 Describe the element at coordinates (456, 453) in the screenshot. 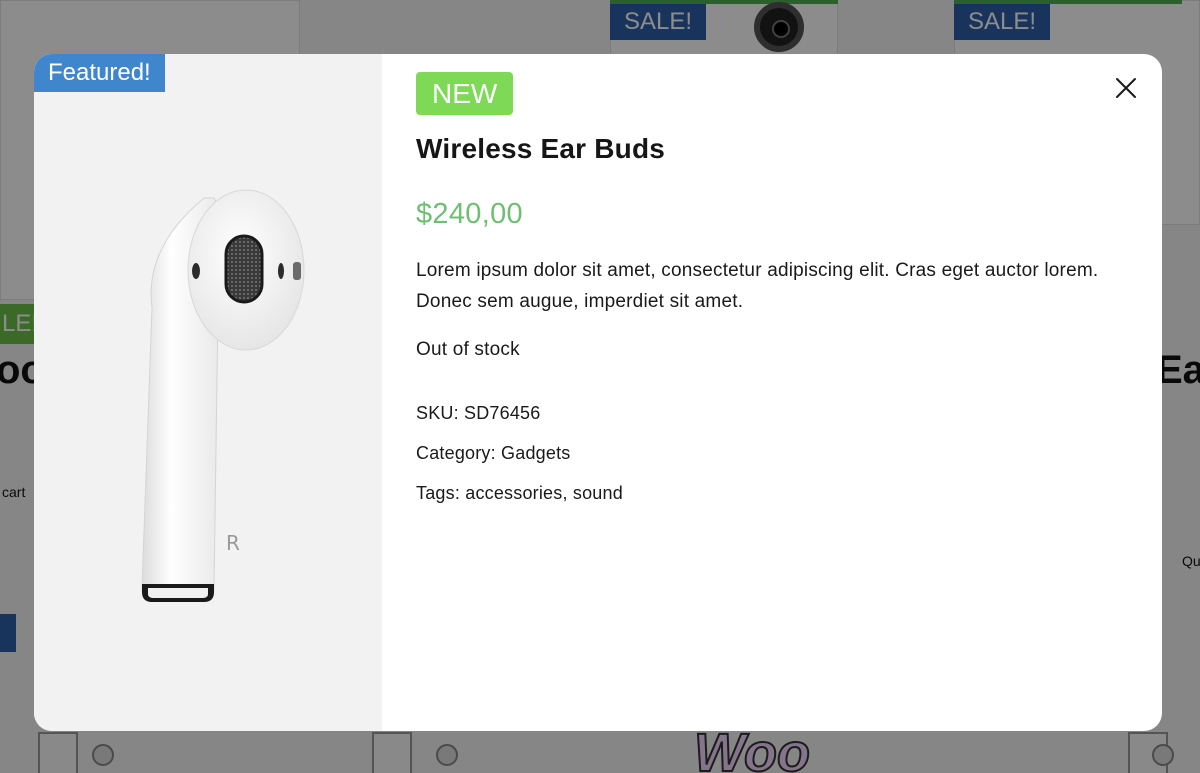

I see `category-label: Category:` at that location.